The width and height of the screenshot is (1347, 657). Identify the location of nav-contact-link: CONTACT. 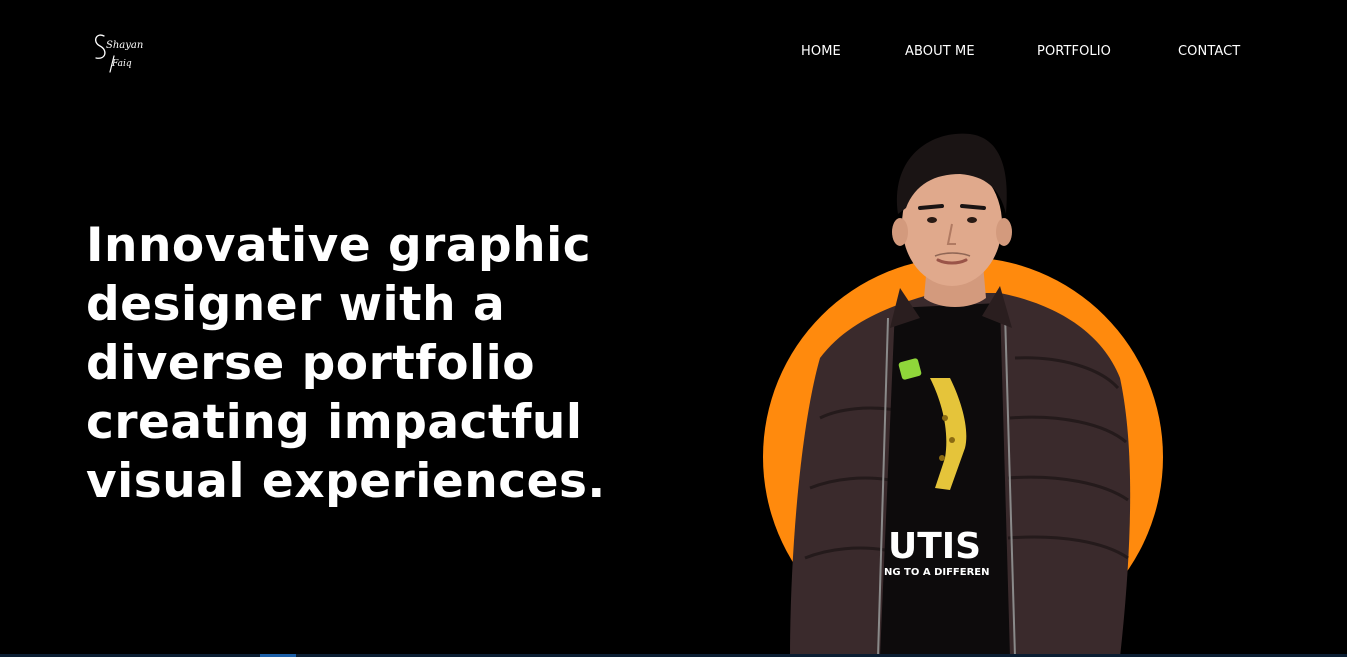
(1209, 51).